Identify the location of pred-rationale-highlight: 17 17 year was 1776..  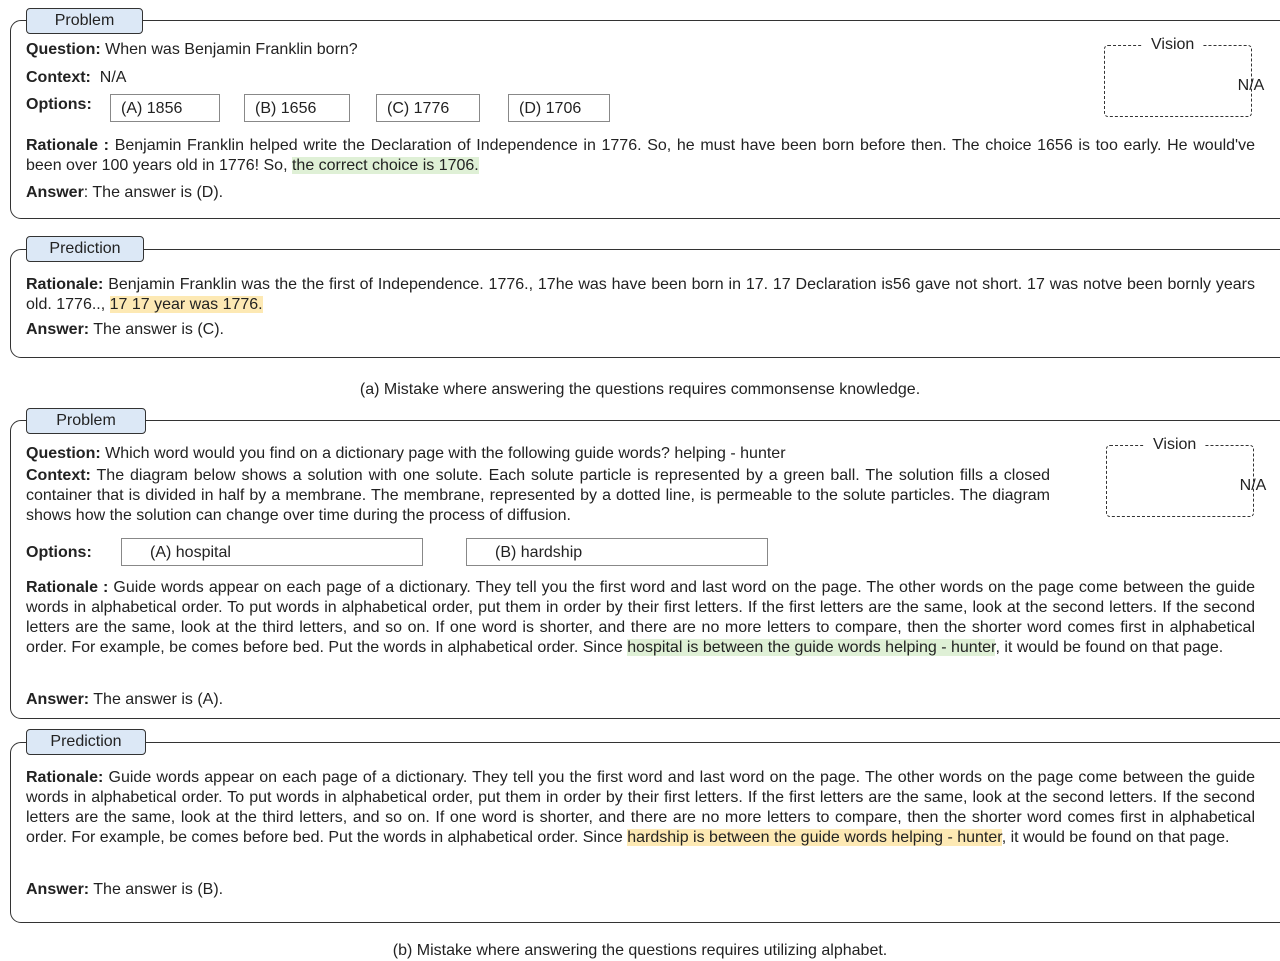
(186, 304).